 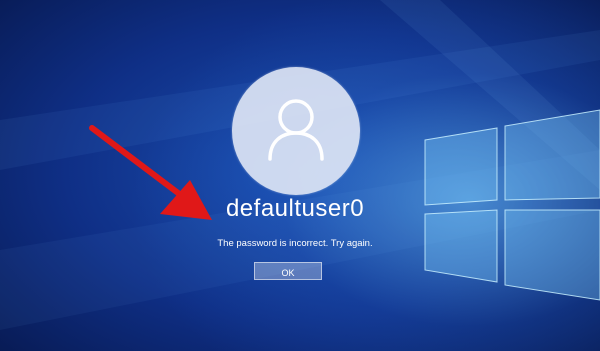 I want to click on user-silhouette-icon, so click(x=296, y=130).